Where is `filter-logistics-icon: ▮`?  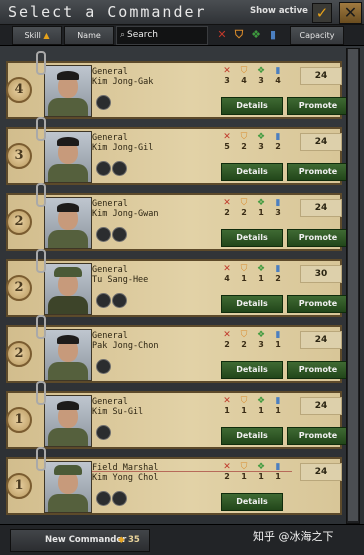 filter-logistics-icon: ▮ is located at coordinates (273, 35).